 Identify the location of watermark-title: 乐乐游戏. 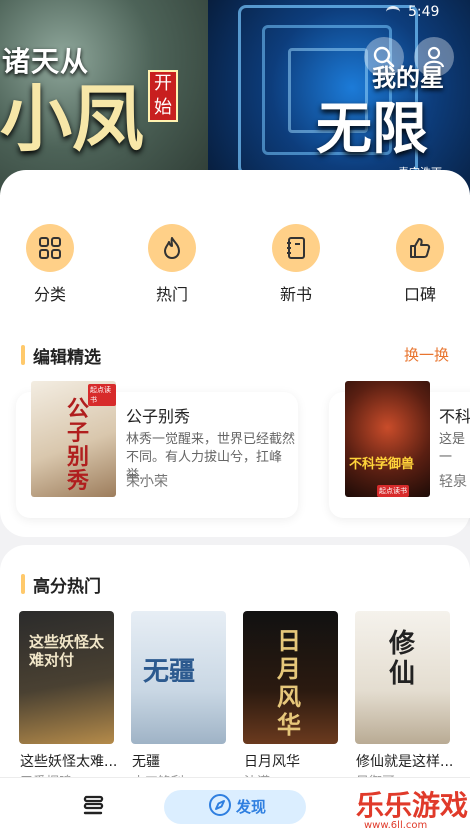
(412, 805).